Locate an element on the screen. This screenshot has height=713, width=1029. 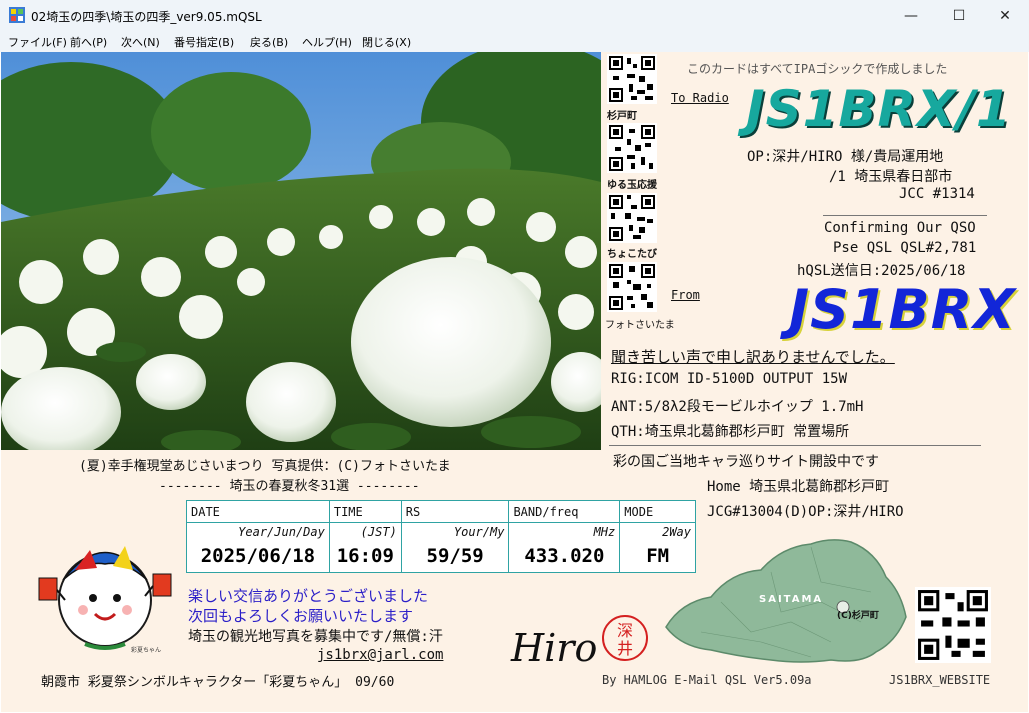
hqsl-date-line: hQSL送信日:2025/06/18 is located at coordinates (881, 271).